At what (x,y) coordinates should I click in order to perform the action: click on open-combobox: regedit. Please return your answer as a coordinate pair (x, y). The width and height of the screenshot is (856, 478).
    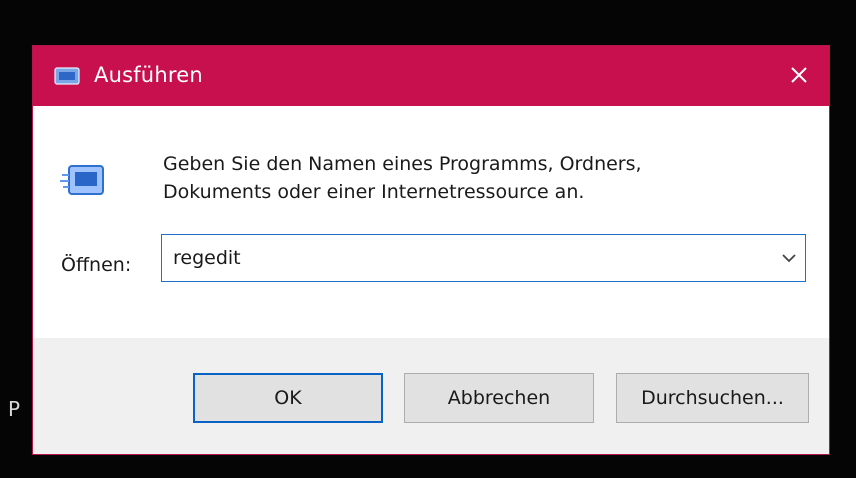
    Looking at the image, I should click on (483, 258).